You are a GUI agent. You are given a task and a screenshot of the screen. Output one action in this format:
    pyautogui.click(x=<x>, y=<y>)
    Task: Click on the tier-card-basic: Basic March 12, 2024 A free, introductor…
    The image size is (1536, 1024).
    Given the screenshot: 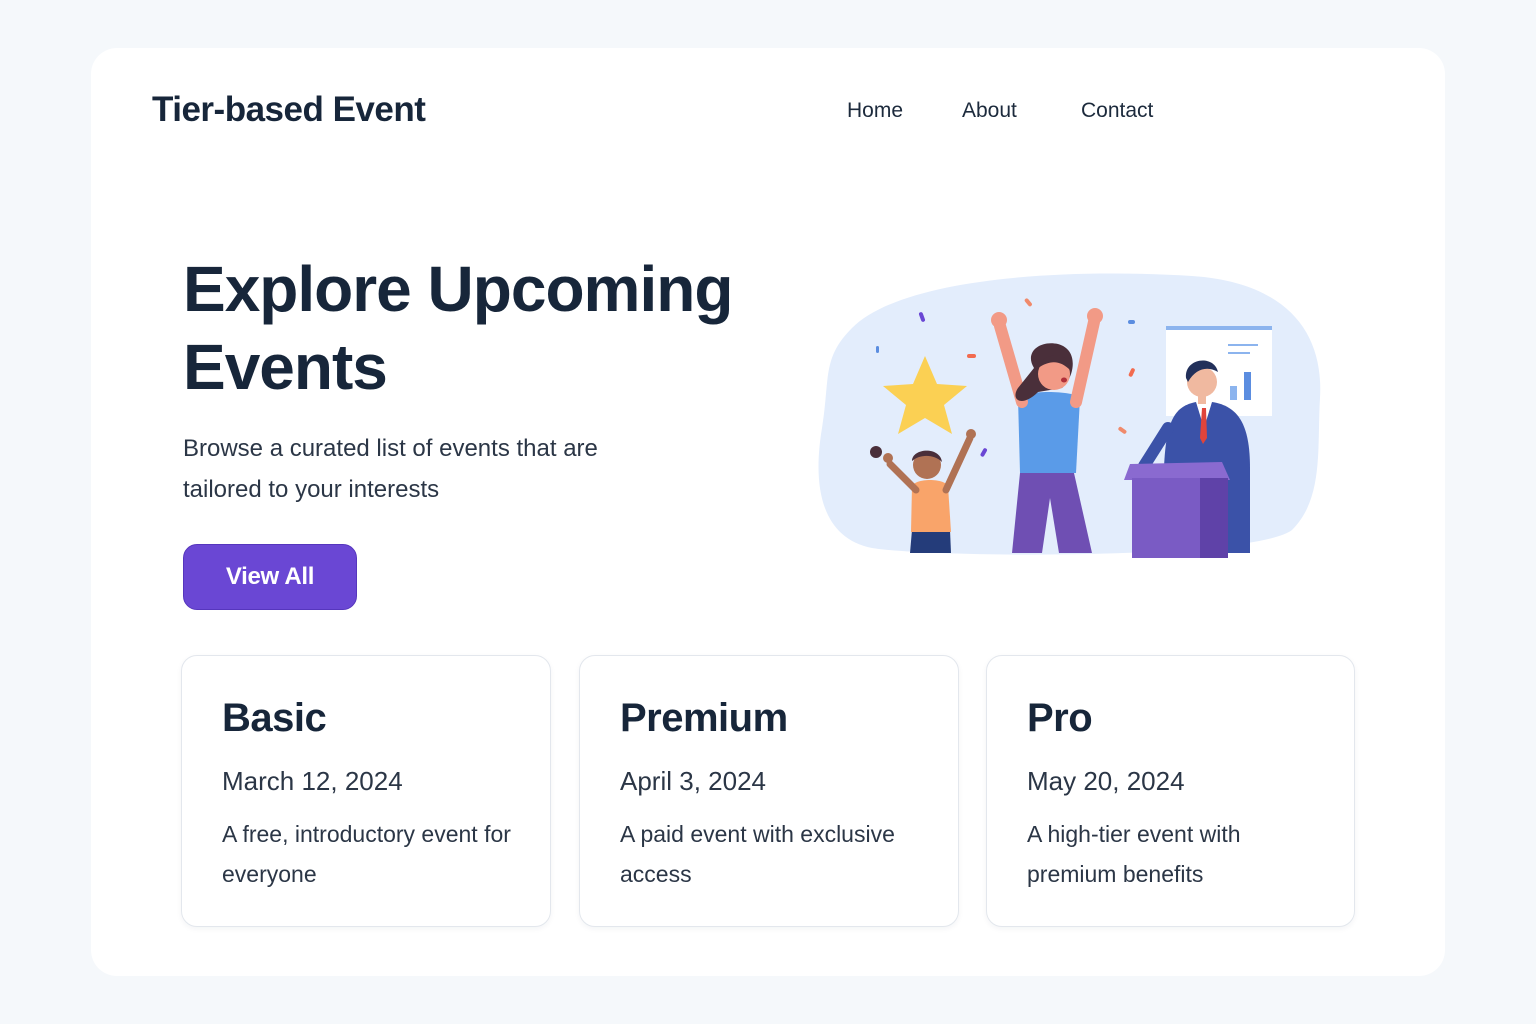 What is the action you would take?
    pyautogui.click(x=366, y=791)
    